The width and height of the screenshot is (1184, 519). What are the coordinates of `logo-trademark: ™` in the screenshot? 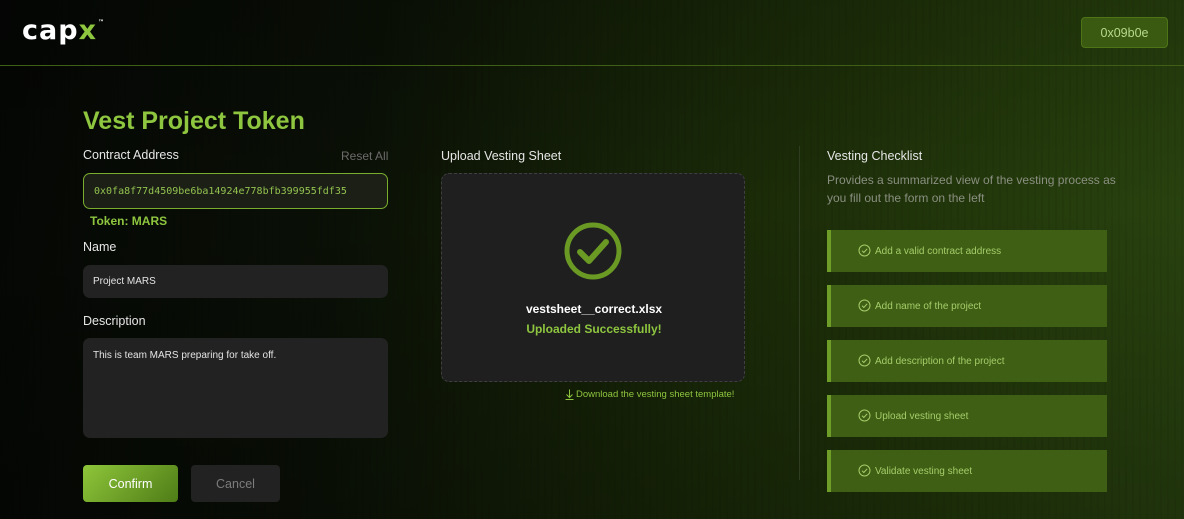 It's located at (101, 22).